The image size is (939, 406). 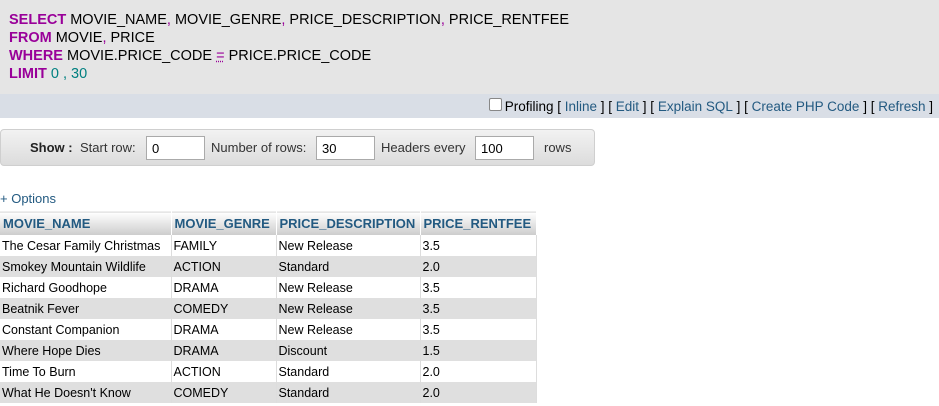 I want to click on sql-column: PRICE_RENTFEE, so click(x=506, y=20).